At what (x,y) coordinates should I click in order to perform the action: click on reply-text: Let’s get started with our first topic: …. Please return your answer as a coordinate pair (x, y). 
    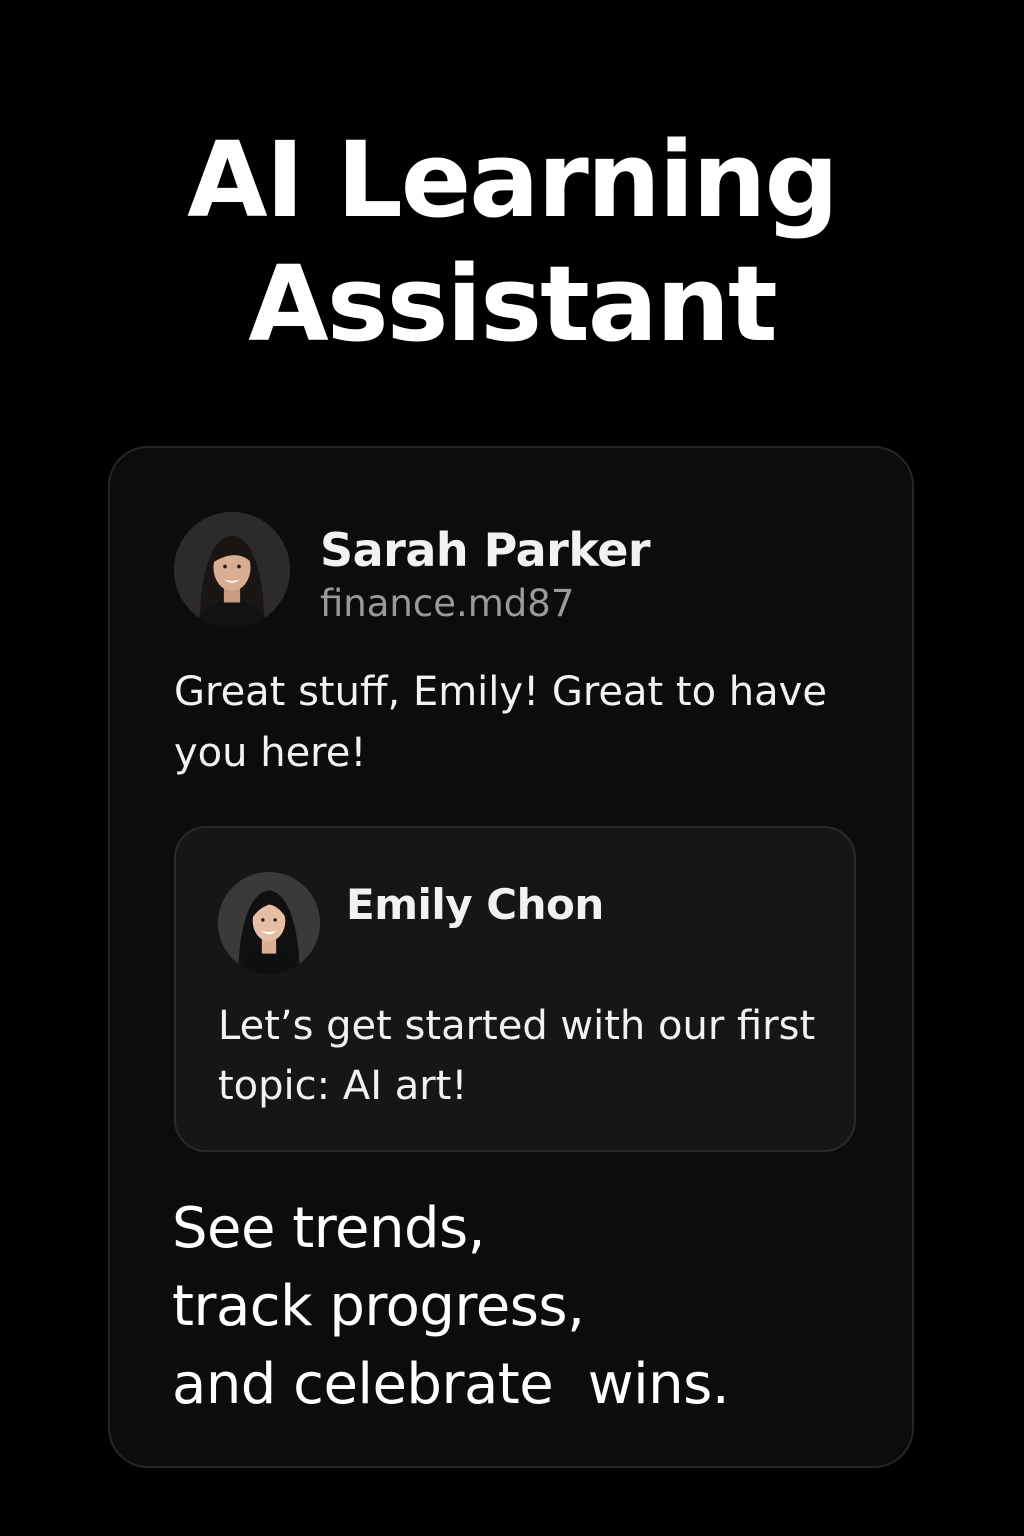
    Looking at the image, I should click on (517, 1056).